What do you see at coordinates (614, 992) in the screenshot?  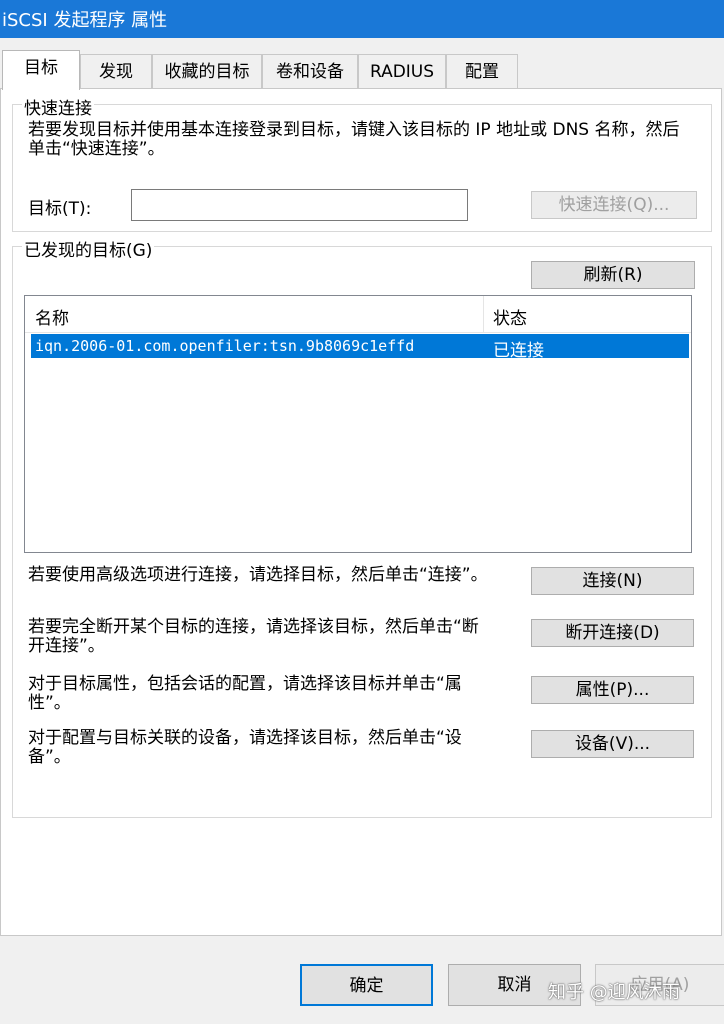 I see `watermark-text: 知乎 @迎风沐雨` at bounding box center [614, 992].